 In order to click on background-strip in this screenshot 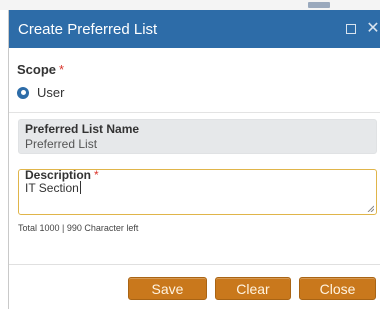, I will do `click(190, 5)`.